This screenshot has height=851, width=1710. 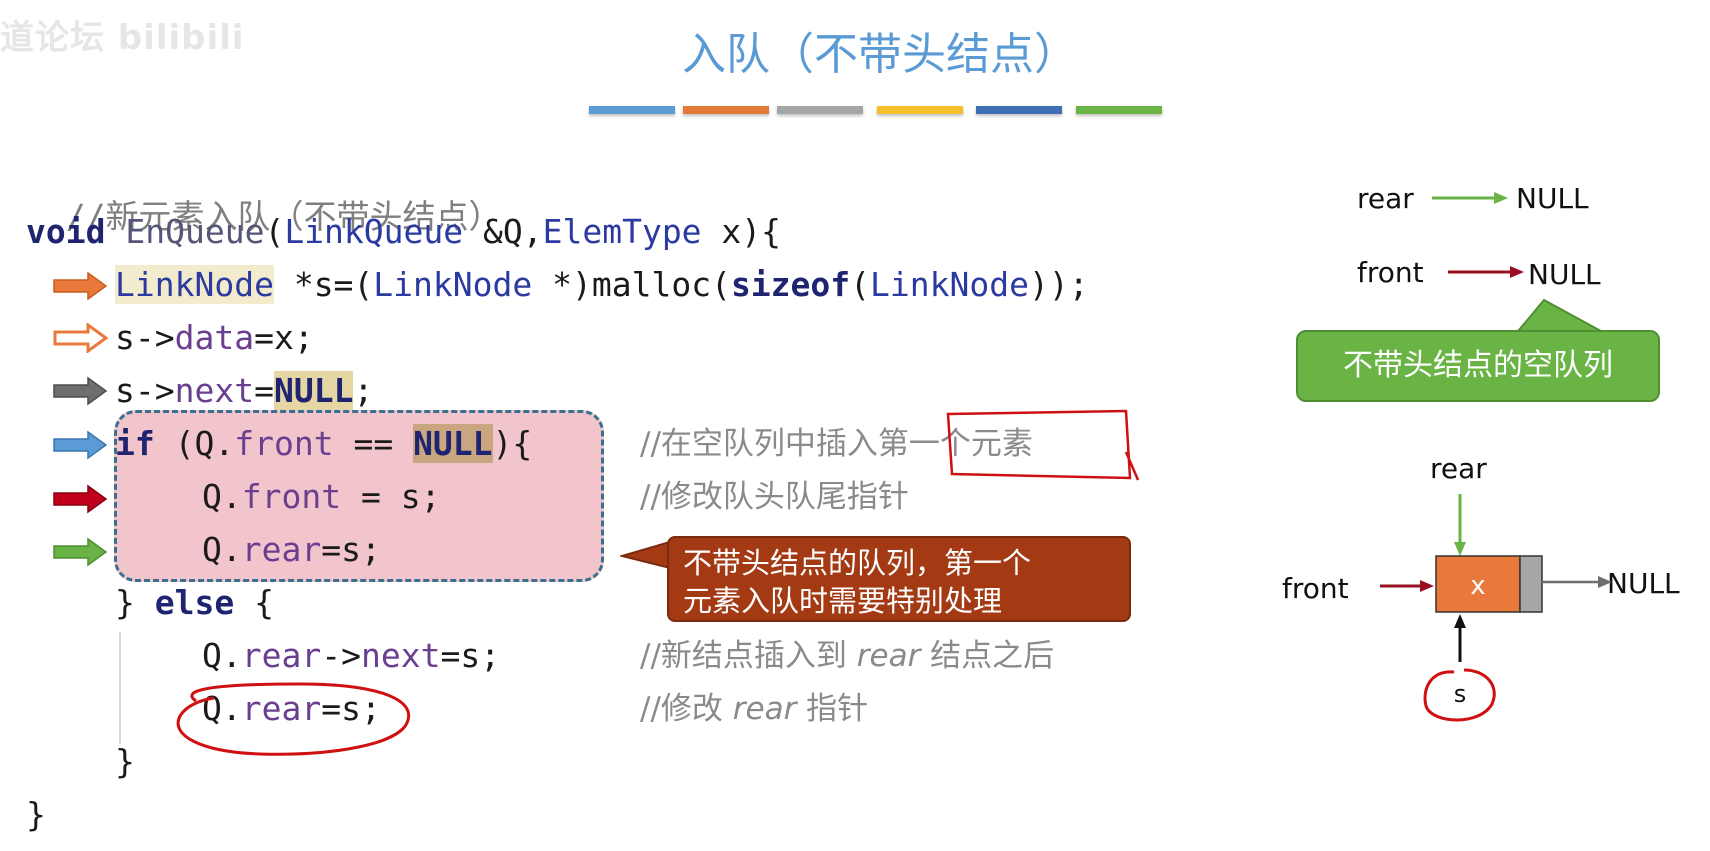 I want to click on hand-drawn-box, so click(x=1043, y=445).